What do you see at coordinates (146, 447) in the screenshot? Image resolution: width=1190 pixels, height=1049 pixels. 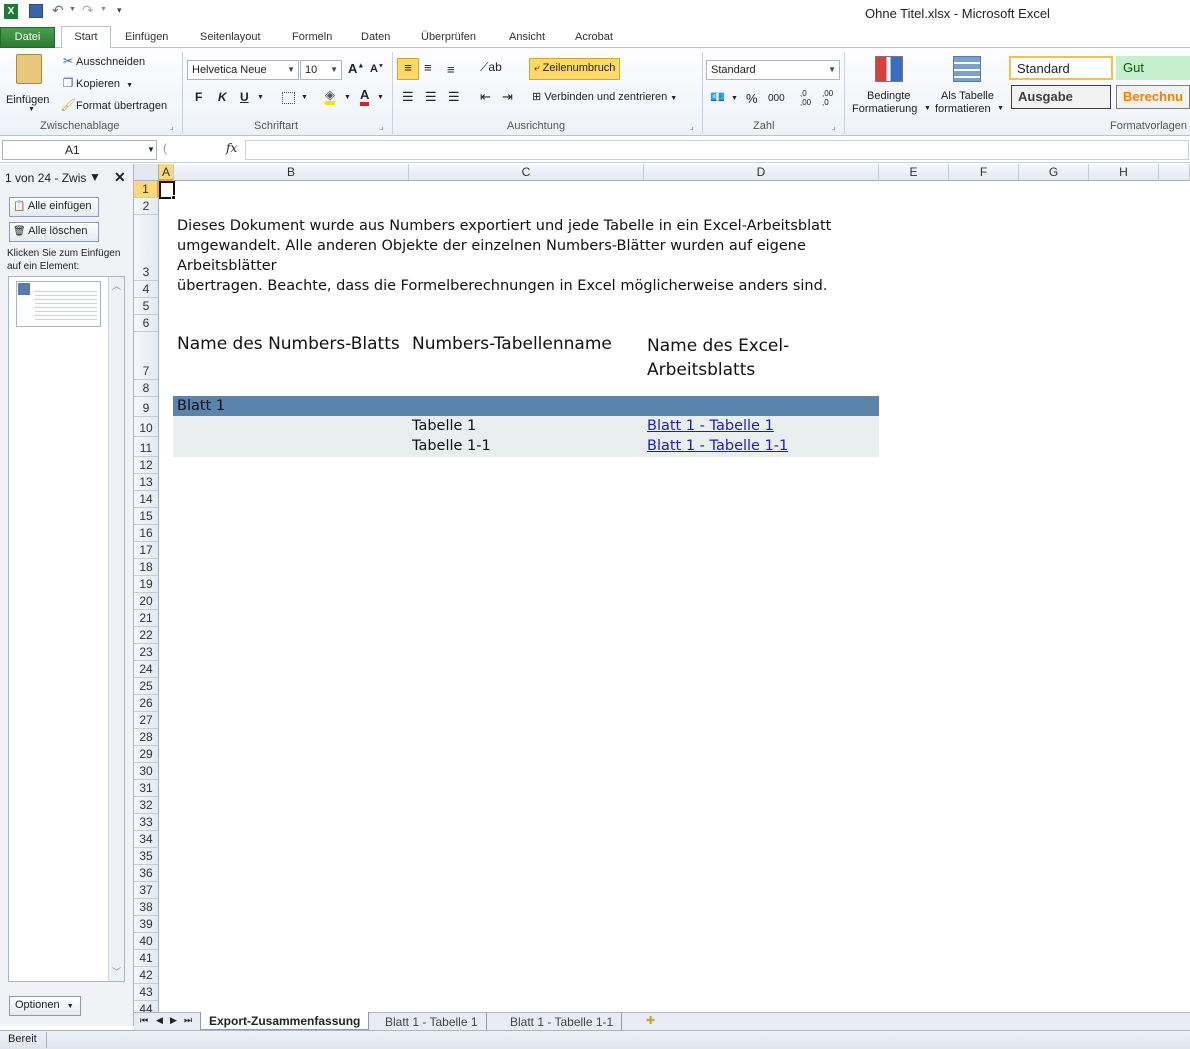 I see `row-header: 11` at bounding box center [146, 447].